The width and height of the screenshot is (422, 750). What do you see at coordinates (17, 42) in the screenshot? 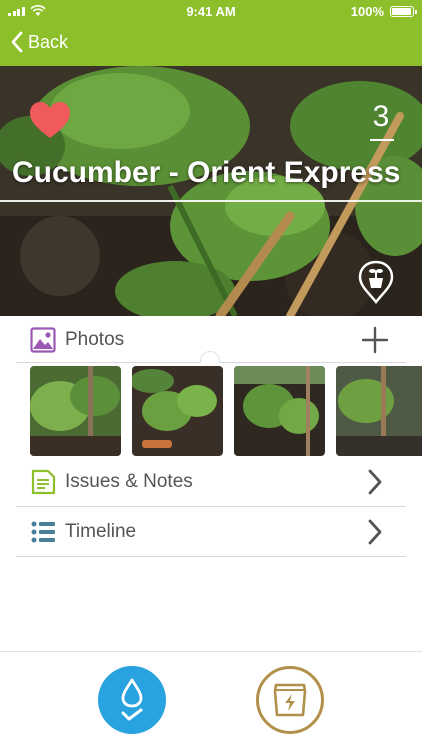
I see `chevron-left-icon` at bounding box center [17, 42].